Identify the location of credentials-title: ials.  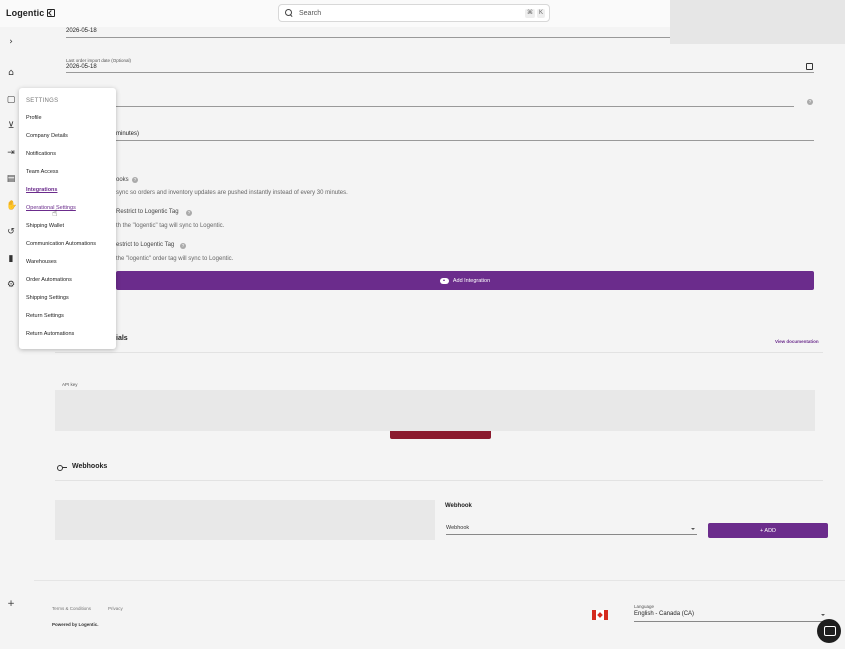
(122, 338).